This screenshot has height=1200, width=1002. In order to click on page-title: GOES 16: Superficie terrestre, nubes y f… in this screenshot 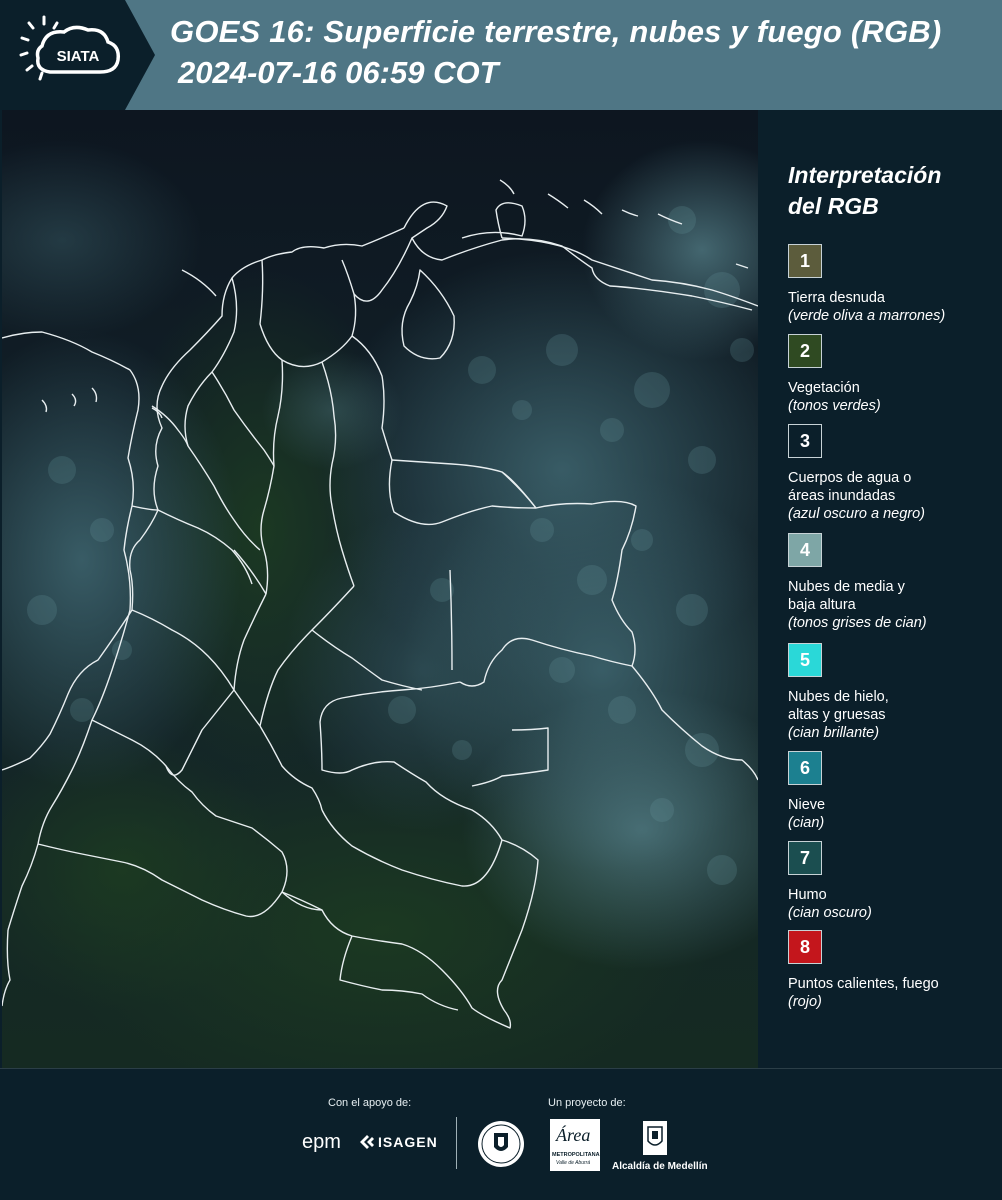, I will do `click(556, 31)`.